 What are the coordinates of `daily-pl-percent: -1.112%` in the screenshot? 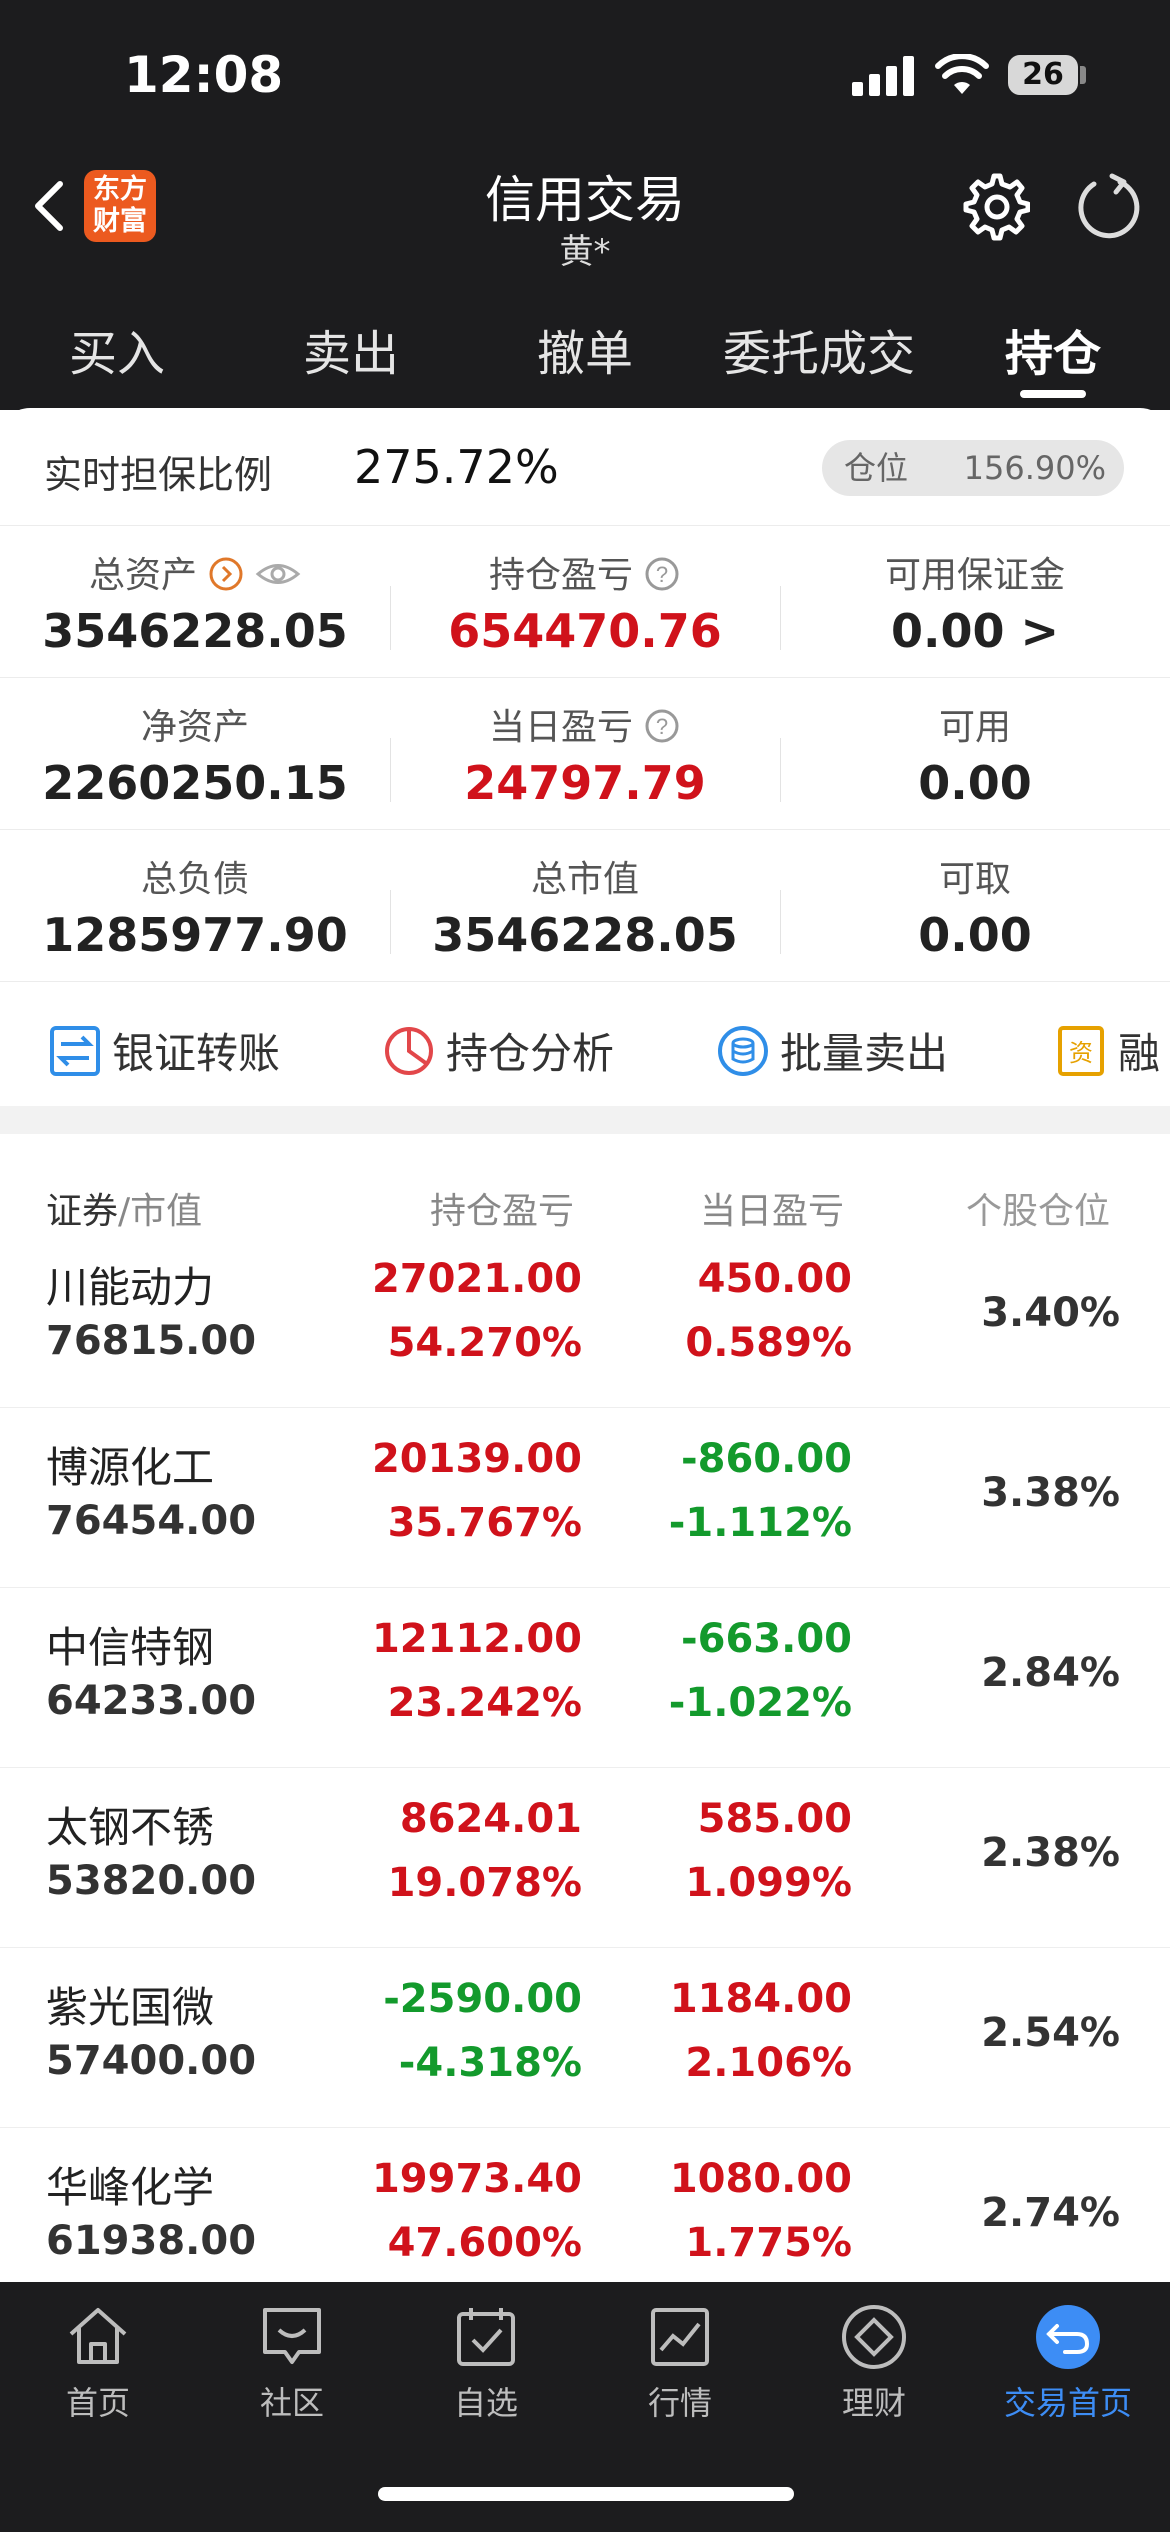 It's located at (760, 1523).